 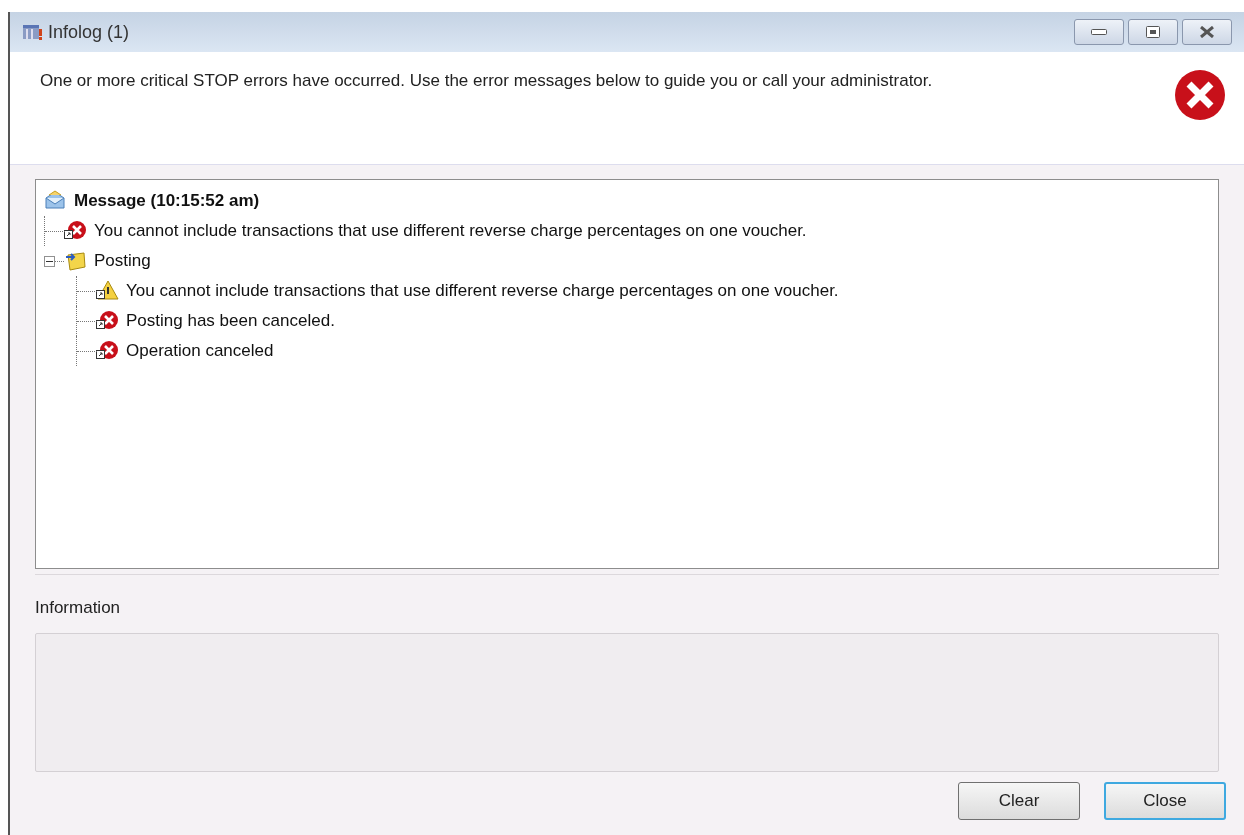 What do you see at coordinates (1019, 800) in the screenshot?
I see `dialog-button: Clear` at bounding box center [1019, 800].